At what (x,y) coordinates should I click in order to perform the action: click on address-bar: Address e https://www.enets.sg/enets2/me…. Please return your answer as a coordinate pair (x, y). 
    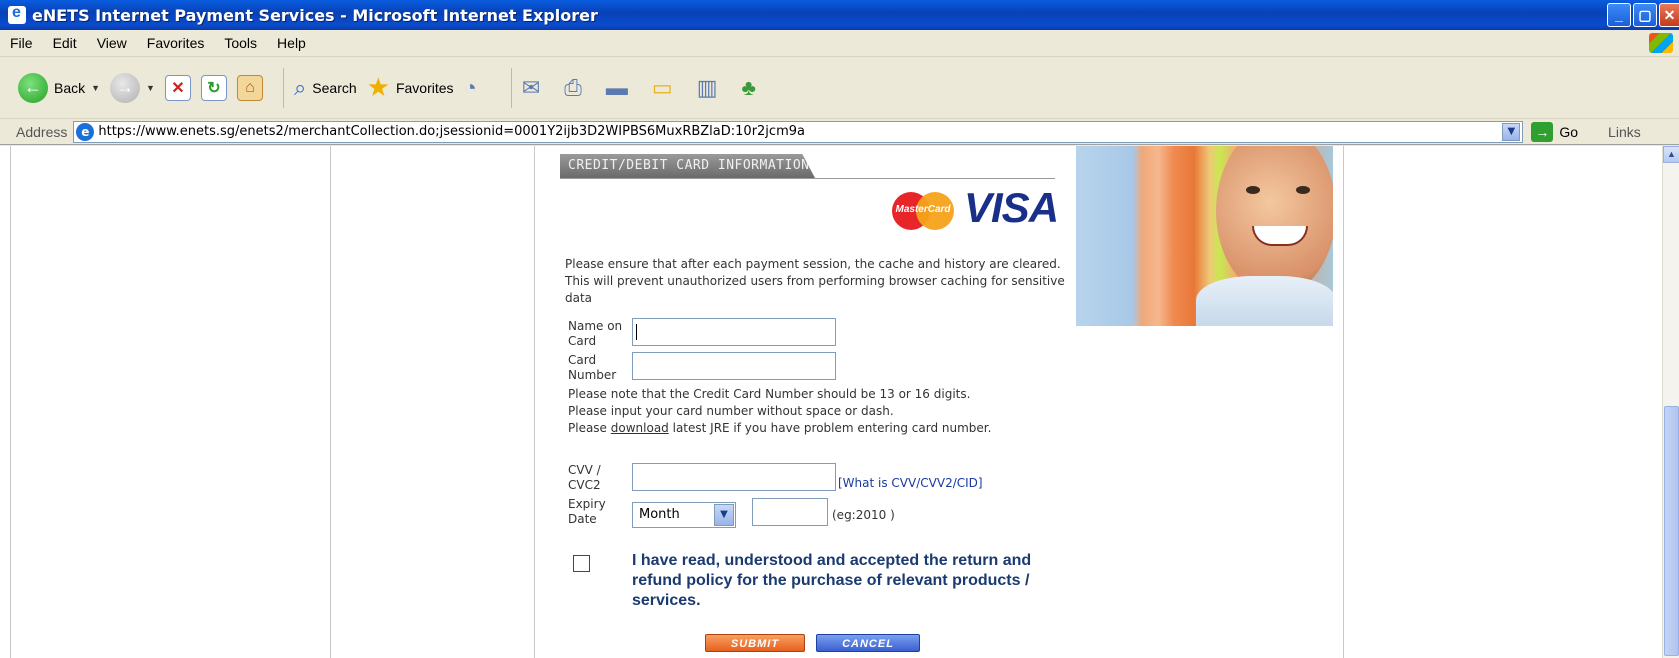
    Looking at the image, I should click on (839, 132).